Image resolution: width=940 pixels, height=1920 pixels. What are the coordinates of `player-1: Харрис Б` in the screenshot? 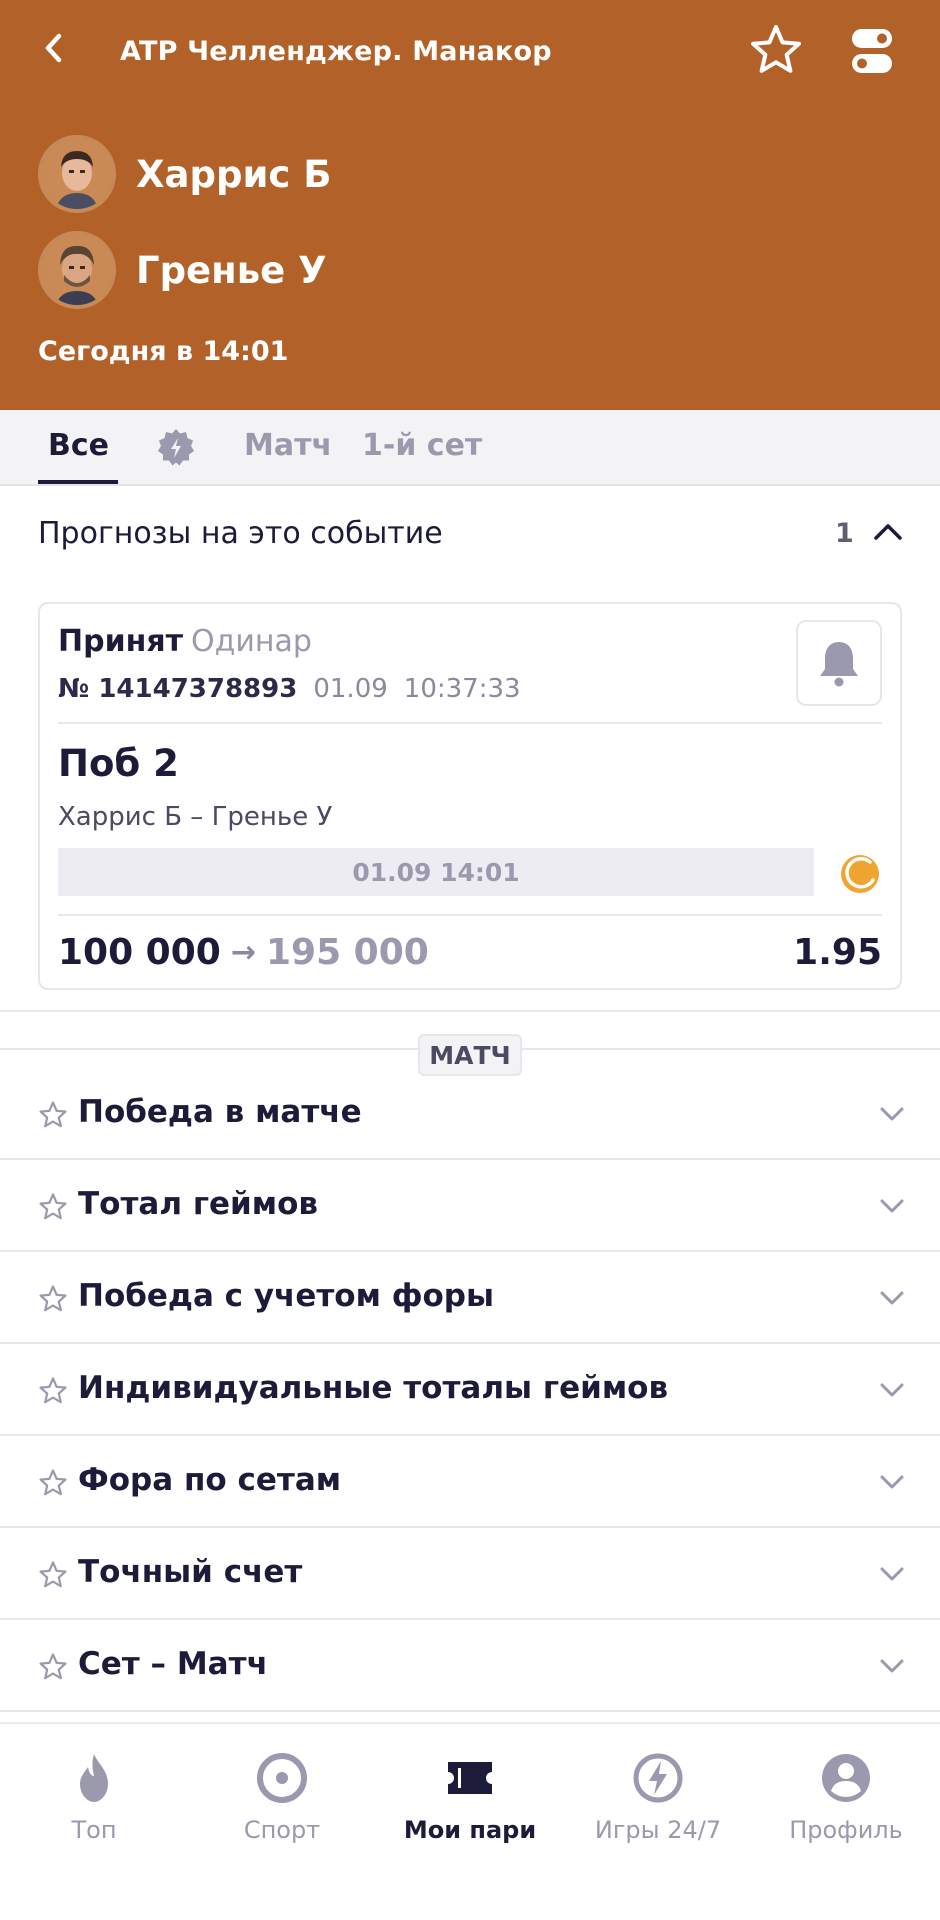 It's located at (184, 174).